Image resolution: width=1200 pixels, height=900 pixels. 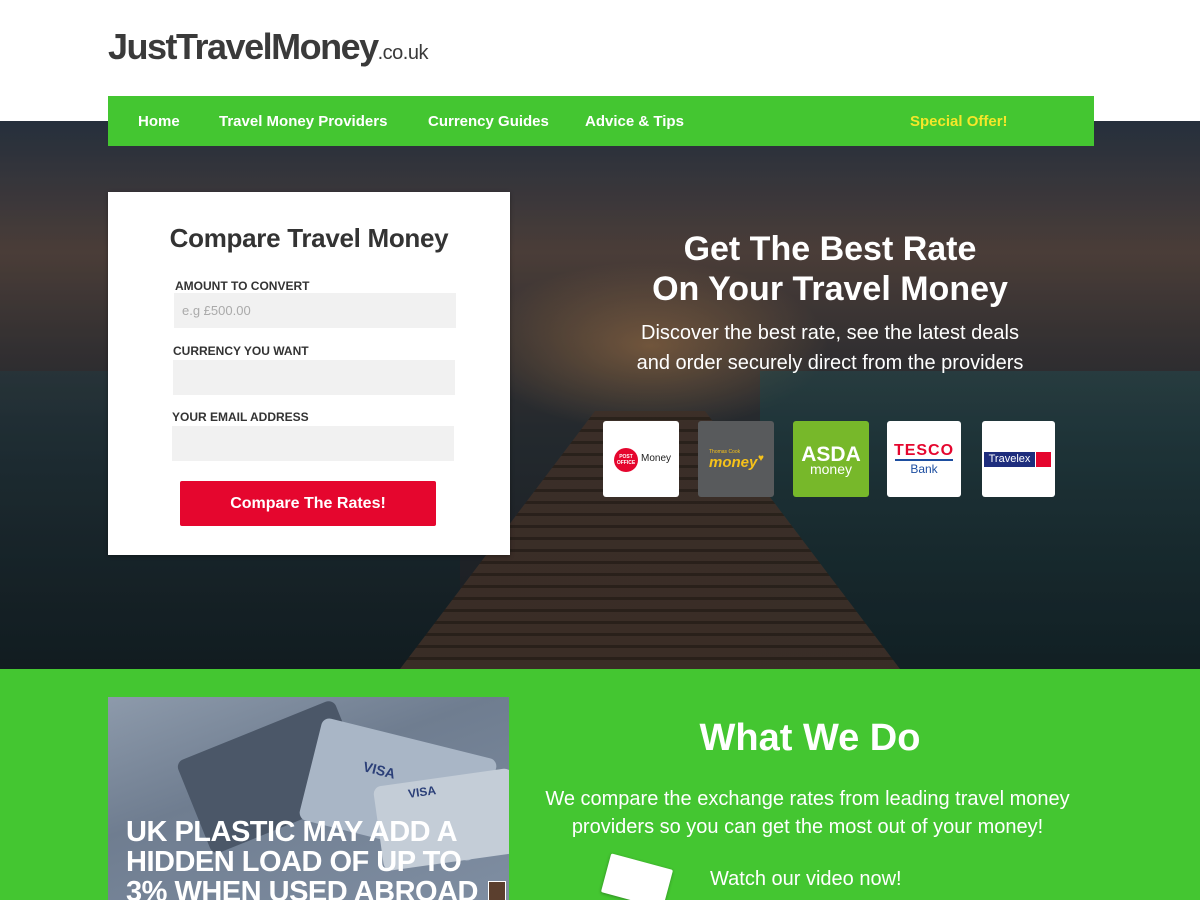 I want to click on tesco-logo-word: Bank, so click(x=924, y=469).